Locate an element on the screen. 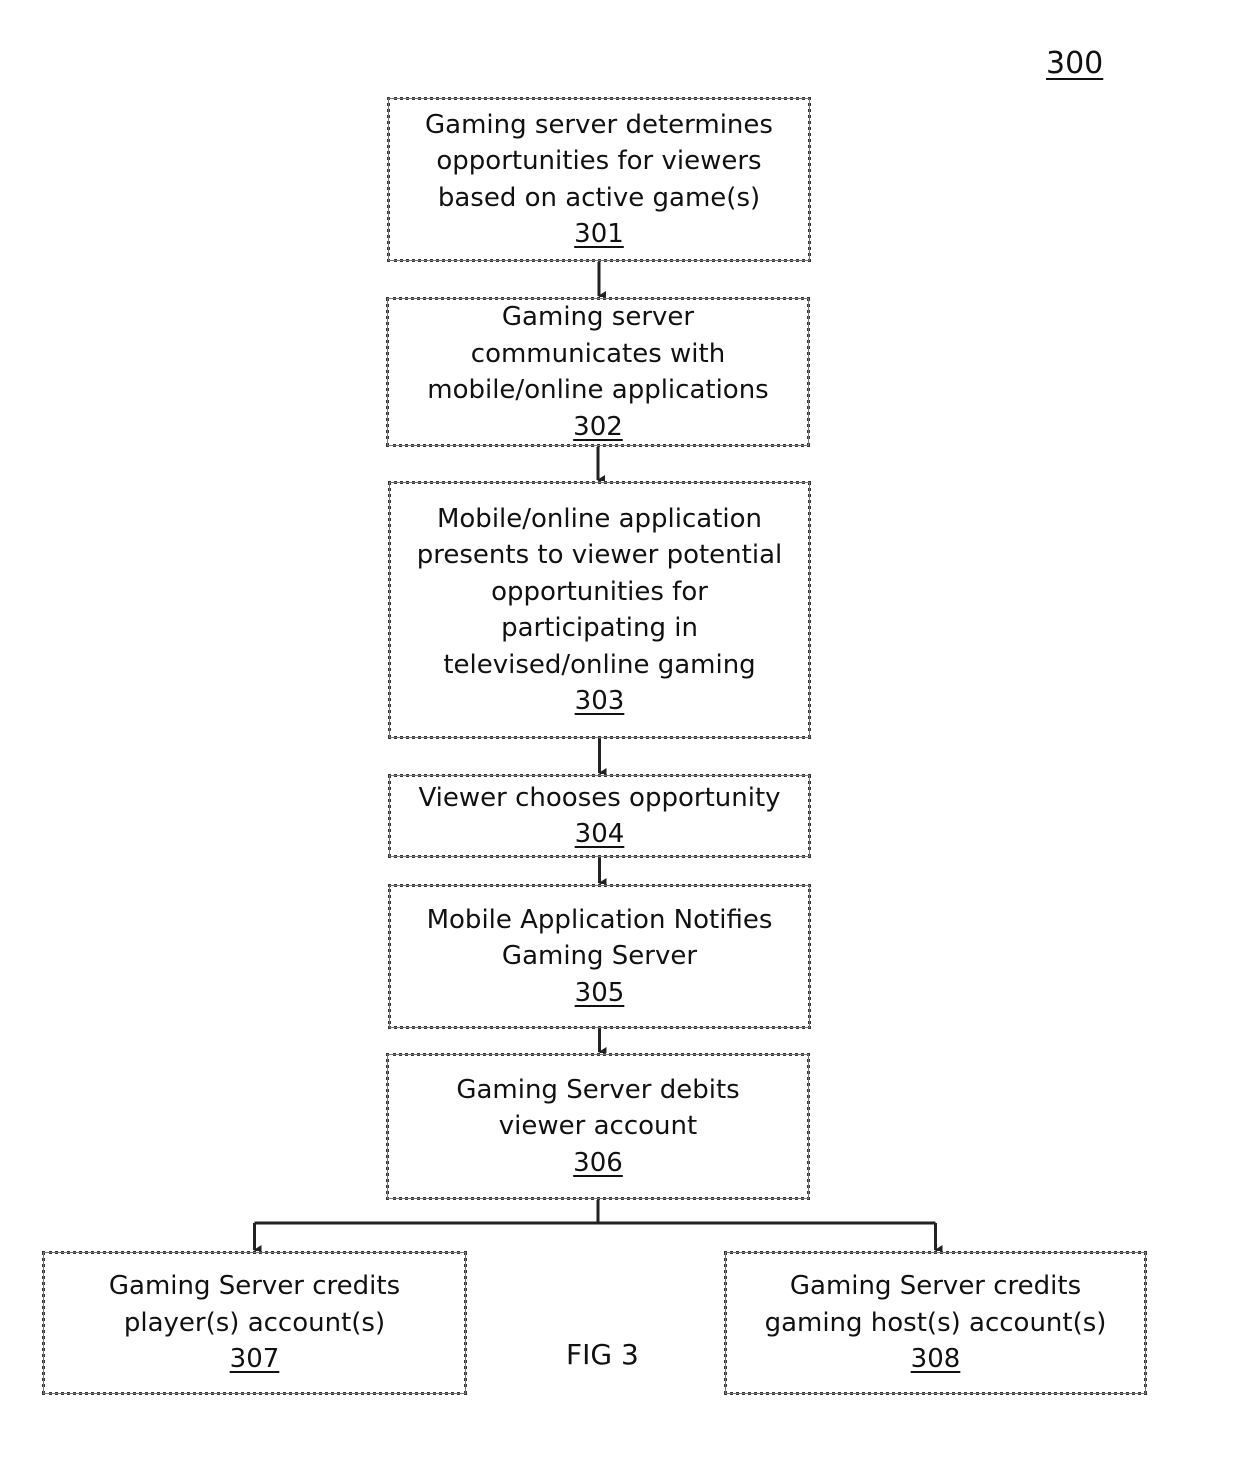  step-reference-number: 302 is located at coordinates (598, 426).